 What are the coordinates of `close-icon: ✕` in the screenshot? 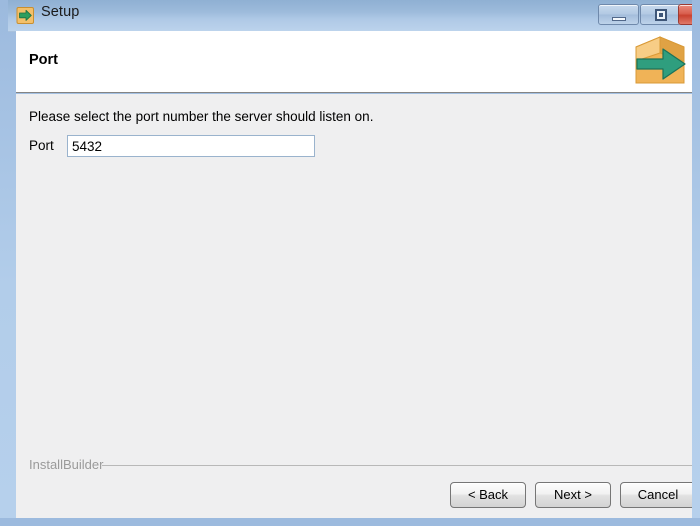 It's located at (685, 14).